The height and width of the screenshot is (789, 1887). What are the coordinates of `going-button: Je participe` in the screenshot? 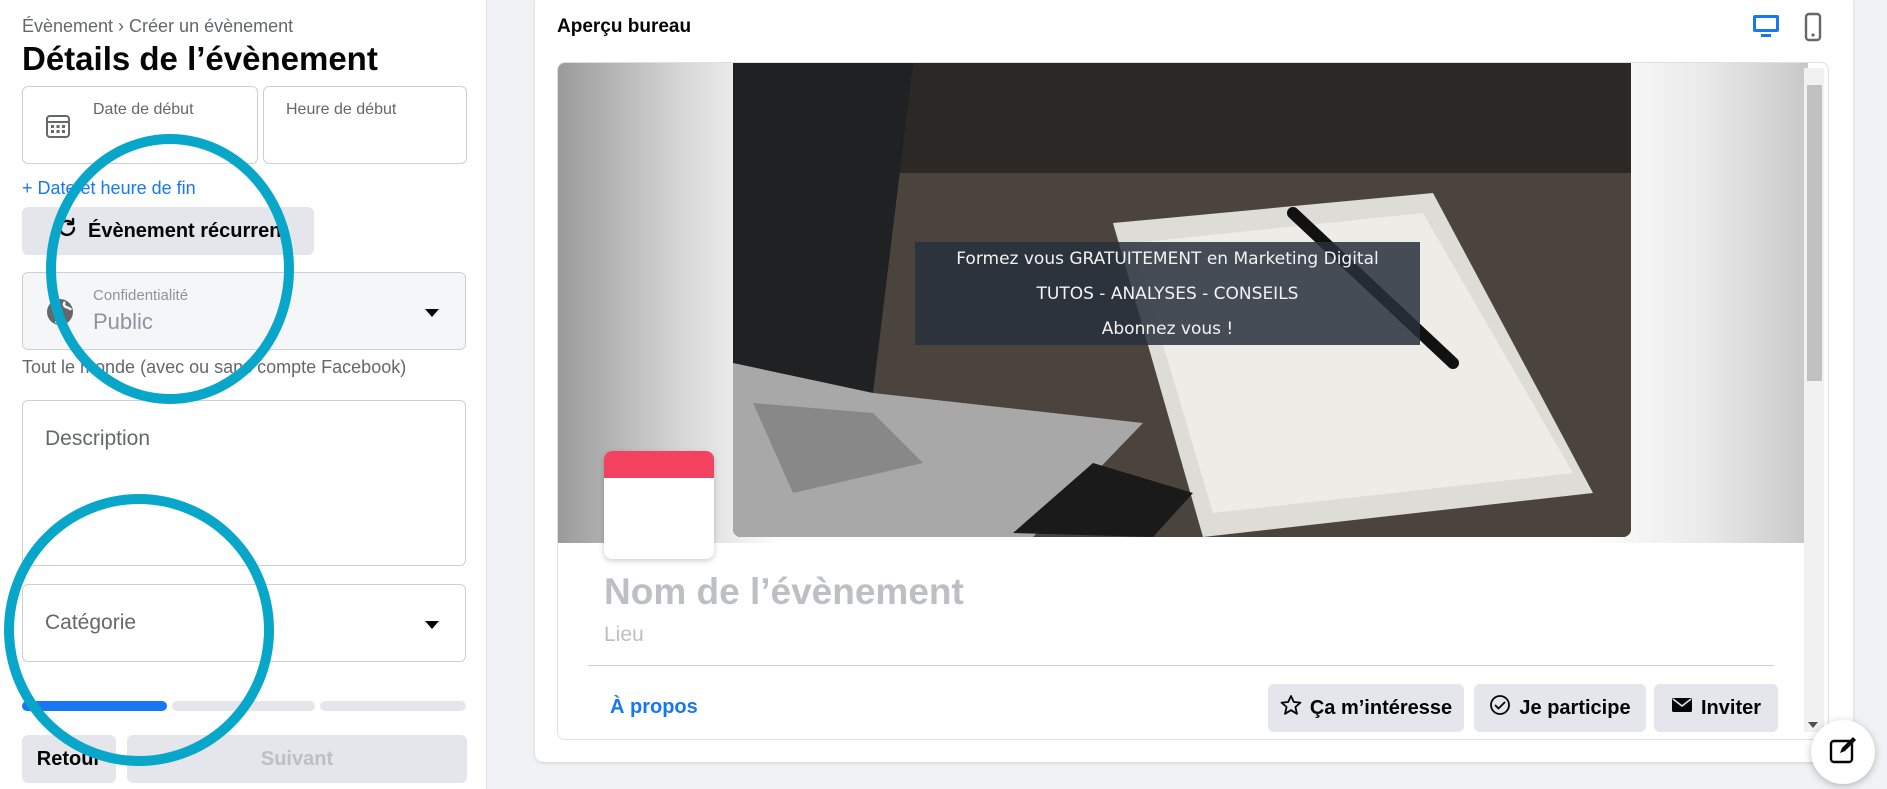 It's located at (1560, 708).